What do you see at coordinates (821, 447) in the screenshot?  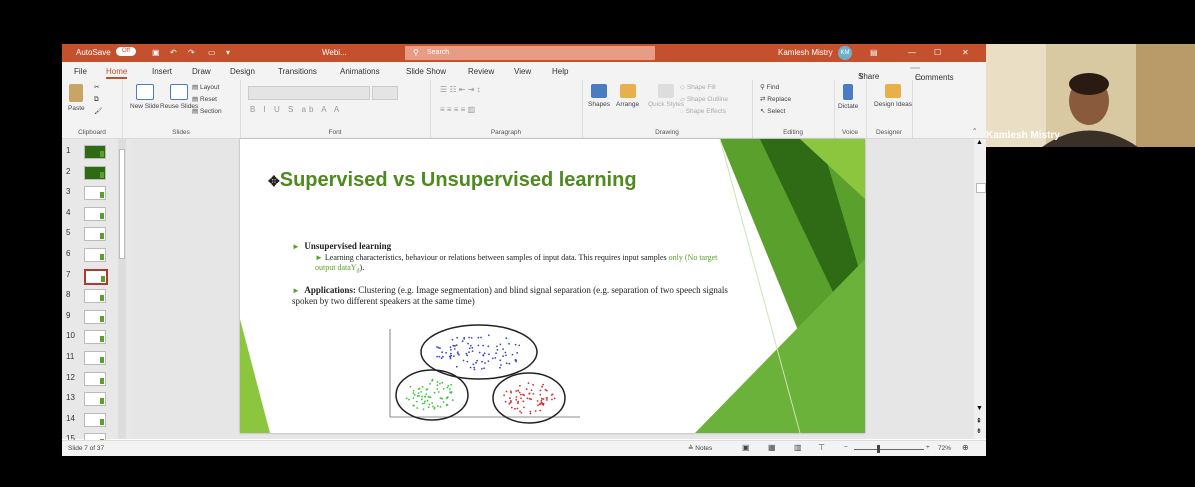 I see `slideshow-icon: ⊤` at bounding box center [821, 447].